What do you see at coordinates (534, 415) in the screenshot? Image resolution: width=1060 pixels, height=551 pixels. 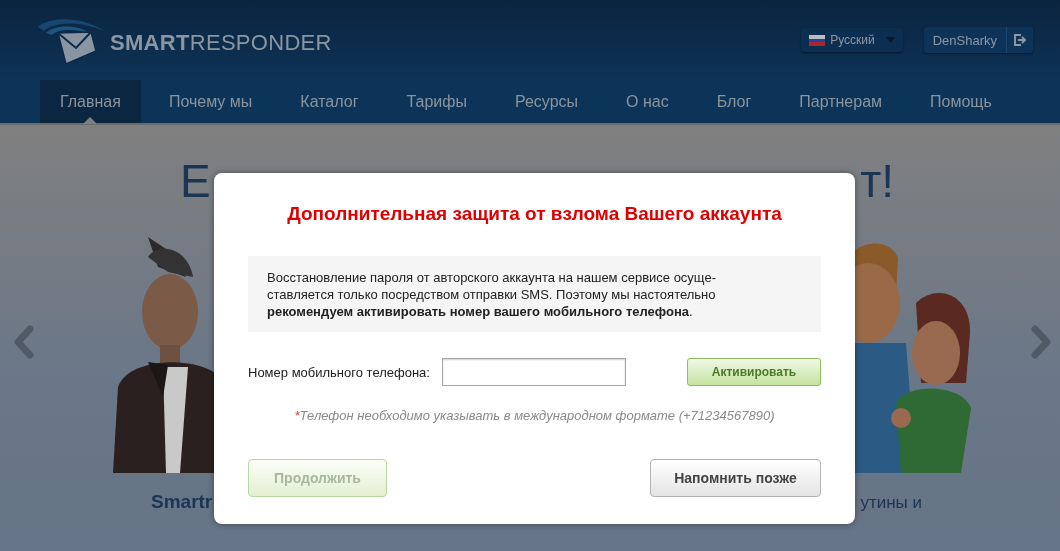 I see `hint-text: *Телефон необходимо указывать в международном формате (+71234567890)` at bounding box center [534, 415].